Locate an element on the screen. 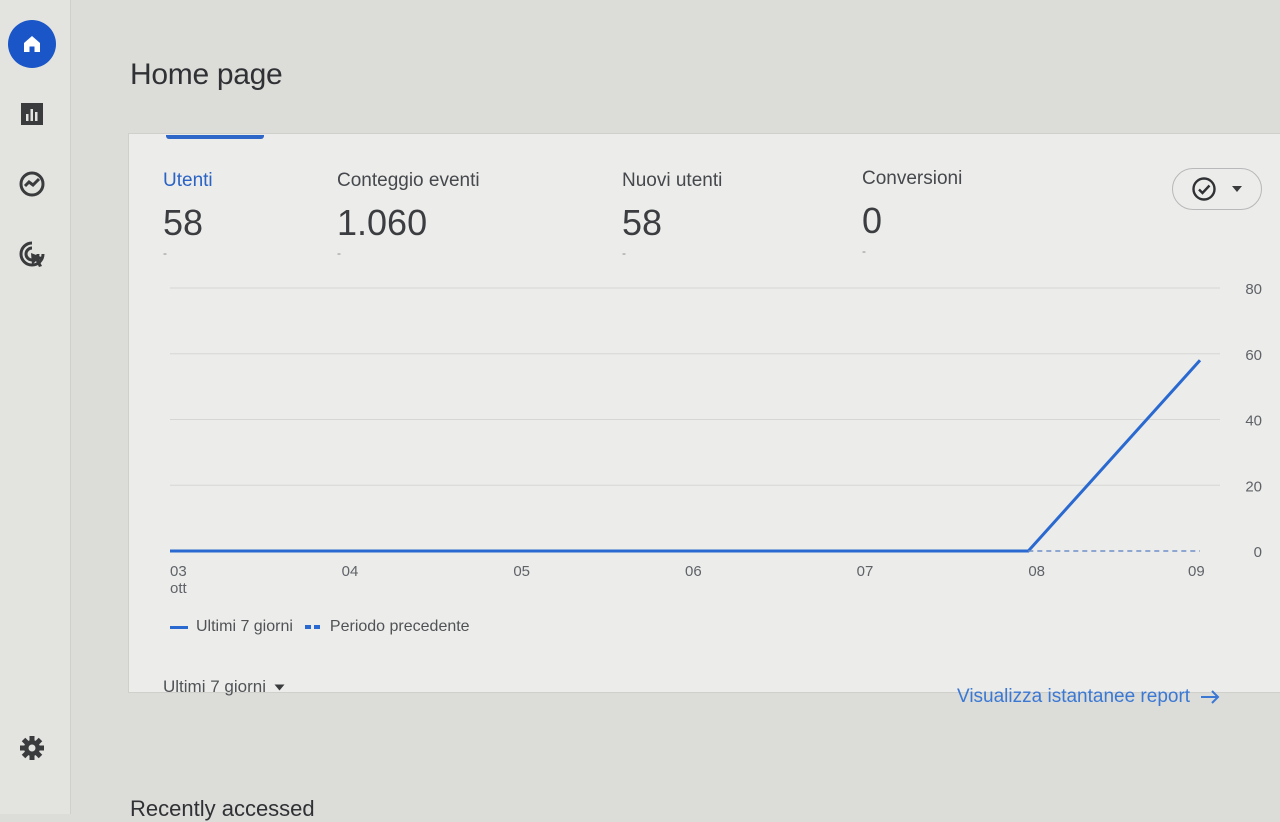 The height and width of the screenshot is (822, 1280). y-tick-label: 80 is located at coordinates (1253, 289).